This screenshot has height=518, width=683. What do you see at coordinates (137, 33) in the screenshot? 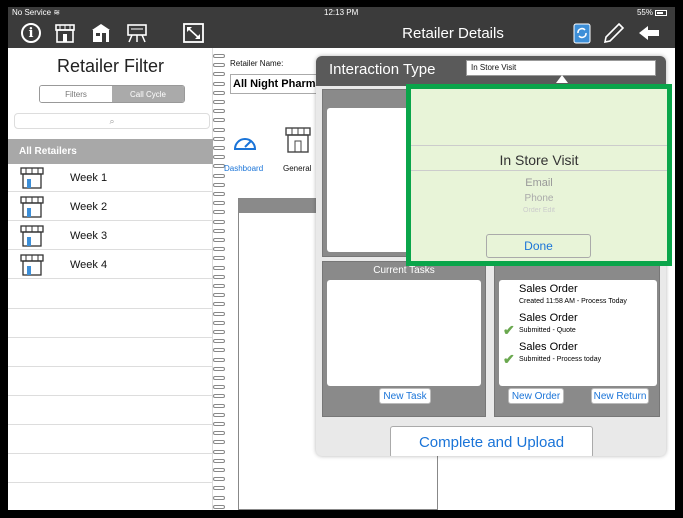
I see `easel-icon` at bounding box center [137, 33].